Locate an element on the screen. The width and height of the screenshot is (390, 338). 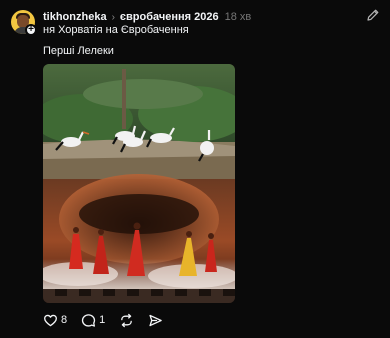
repost-icon is located at coordinates (127, 320).